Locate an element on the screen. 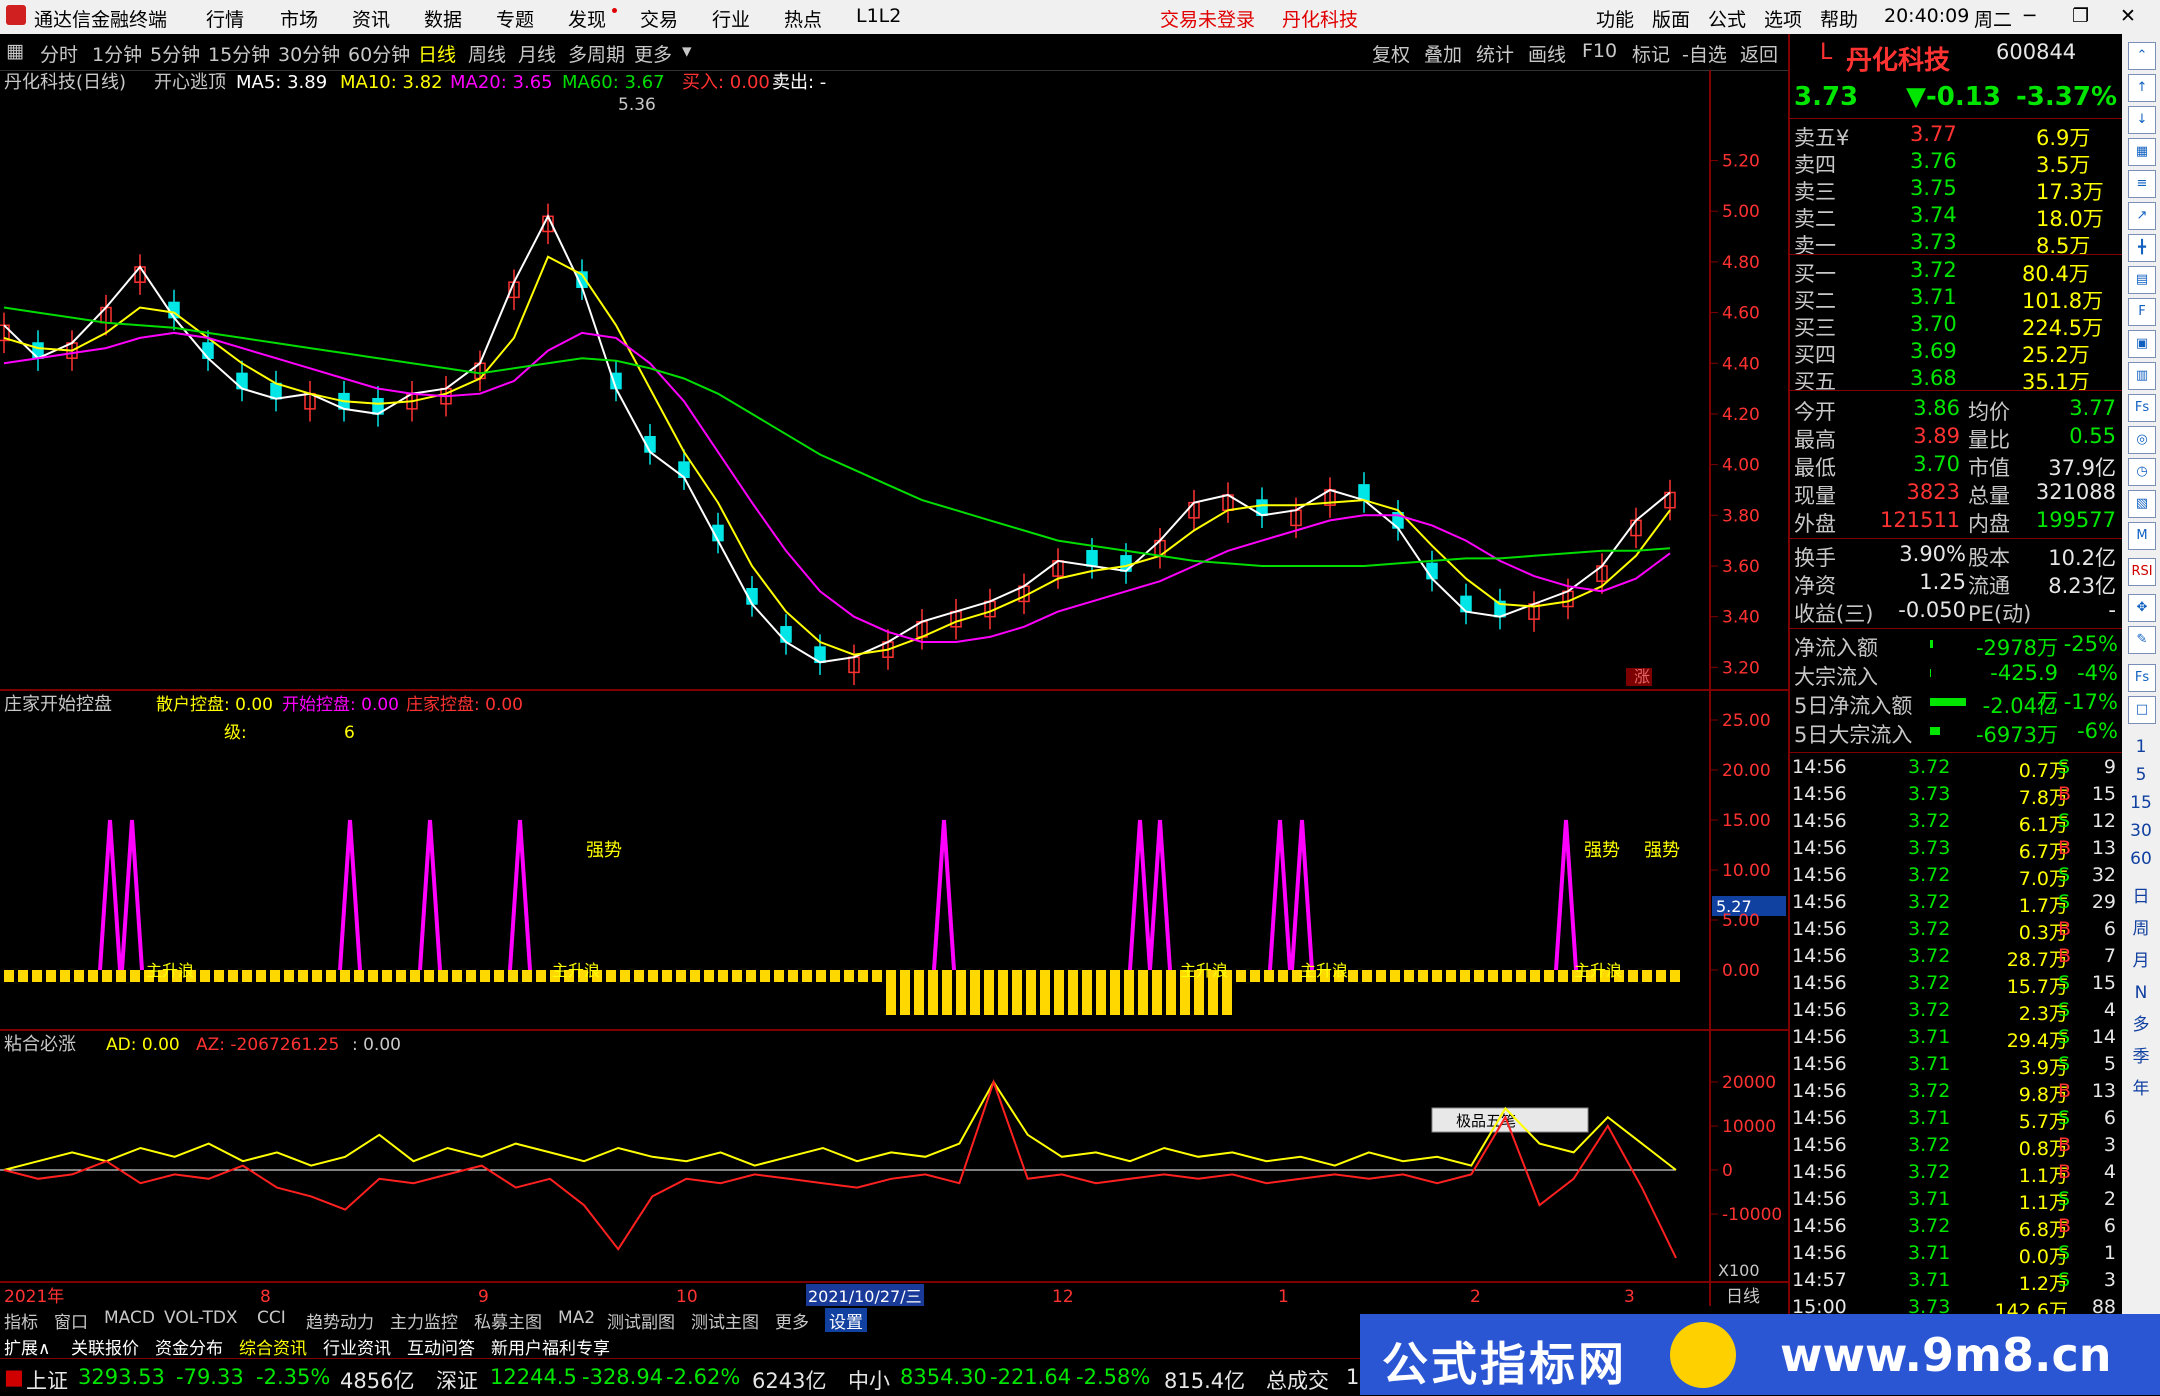  indicator-name: 开心逃顶 is located at coordinates (190, 82).